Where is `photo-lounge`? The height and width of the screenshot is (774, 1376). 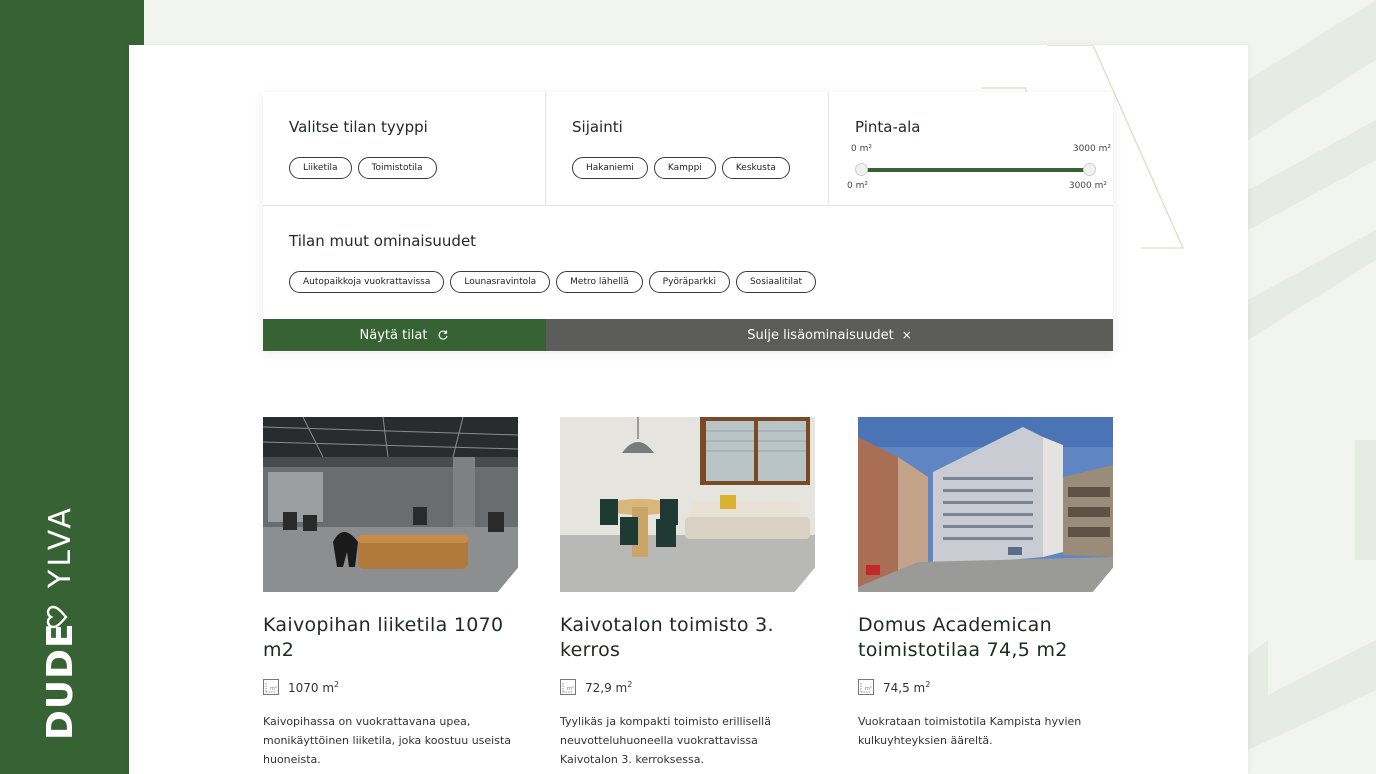 photo-lounge is located at coordinates (390, 504).